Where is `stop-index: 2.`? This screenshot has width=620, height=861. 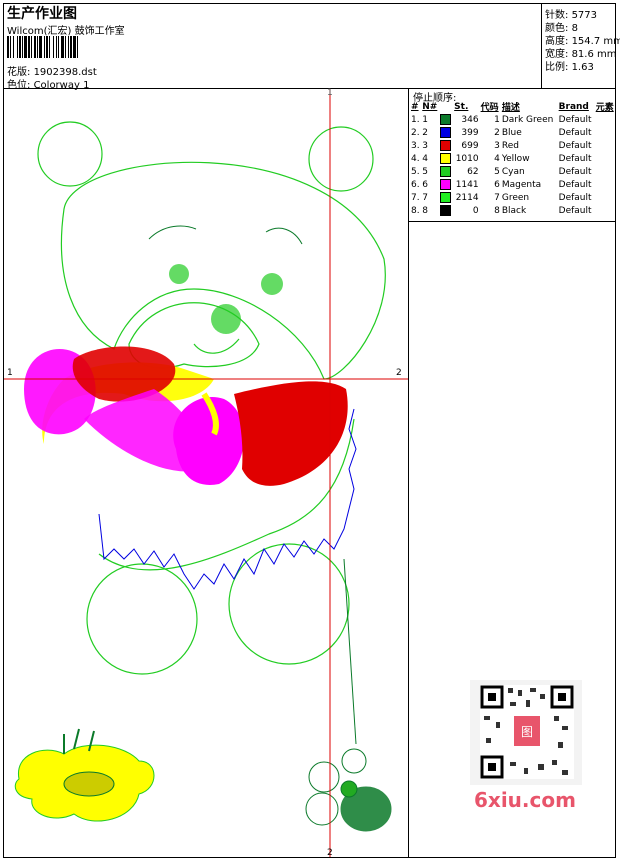 stop-index: 2. is located at coordinates (415, 132).